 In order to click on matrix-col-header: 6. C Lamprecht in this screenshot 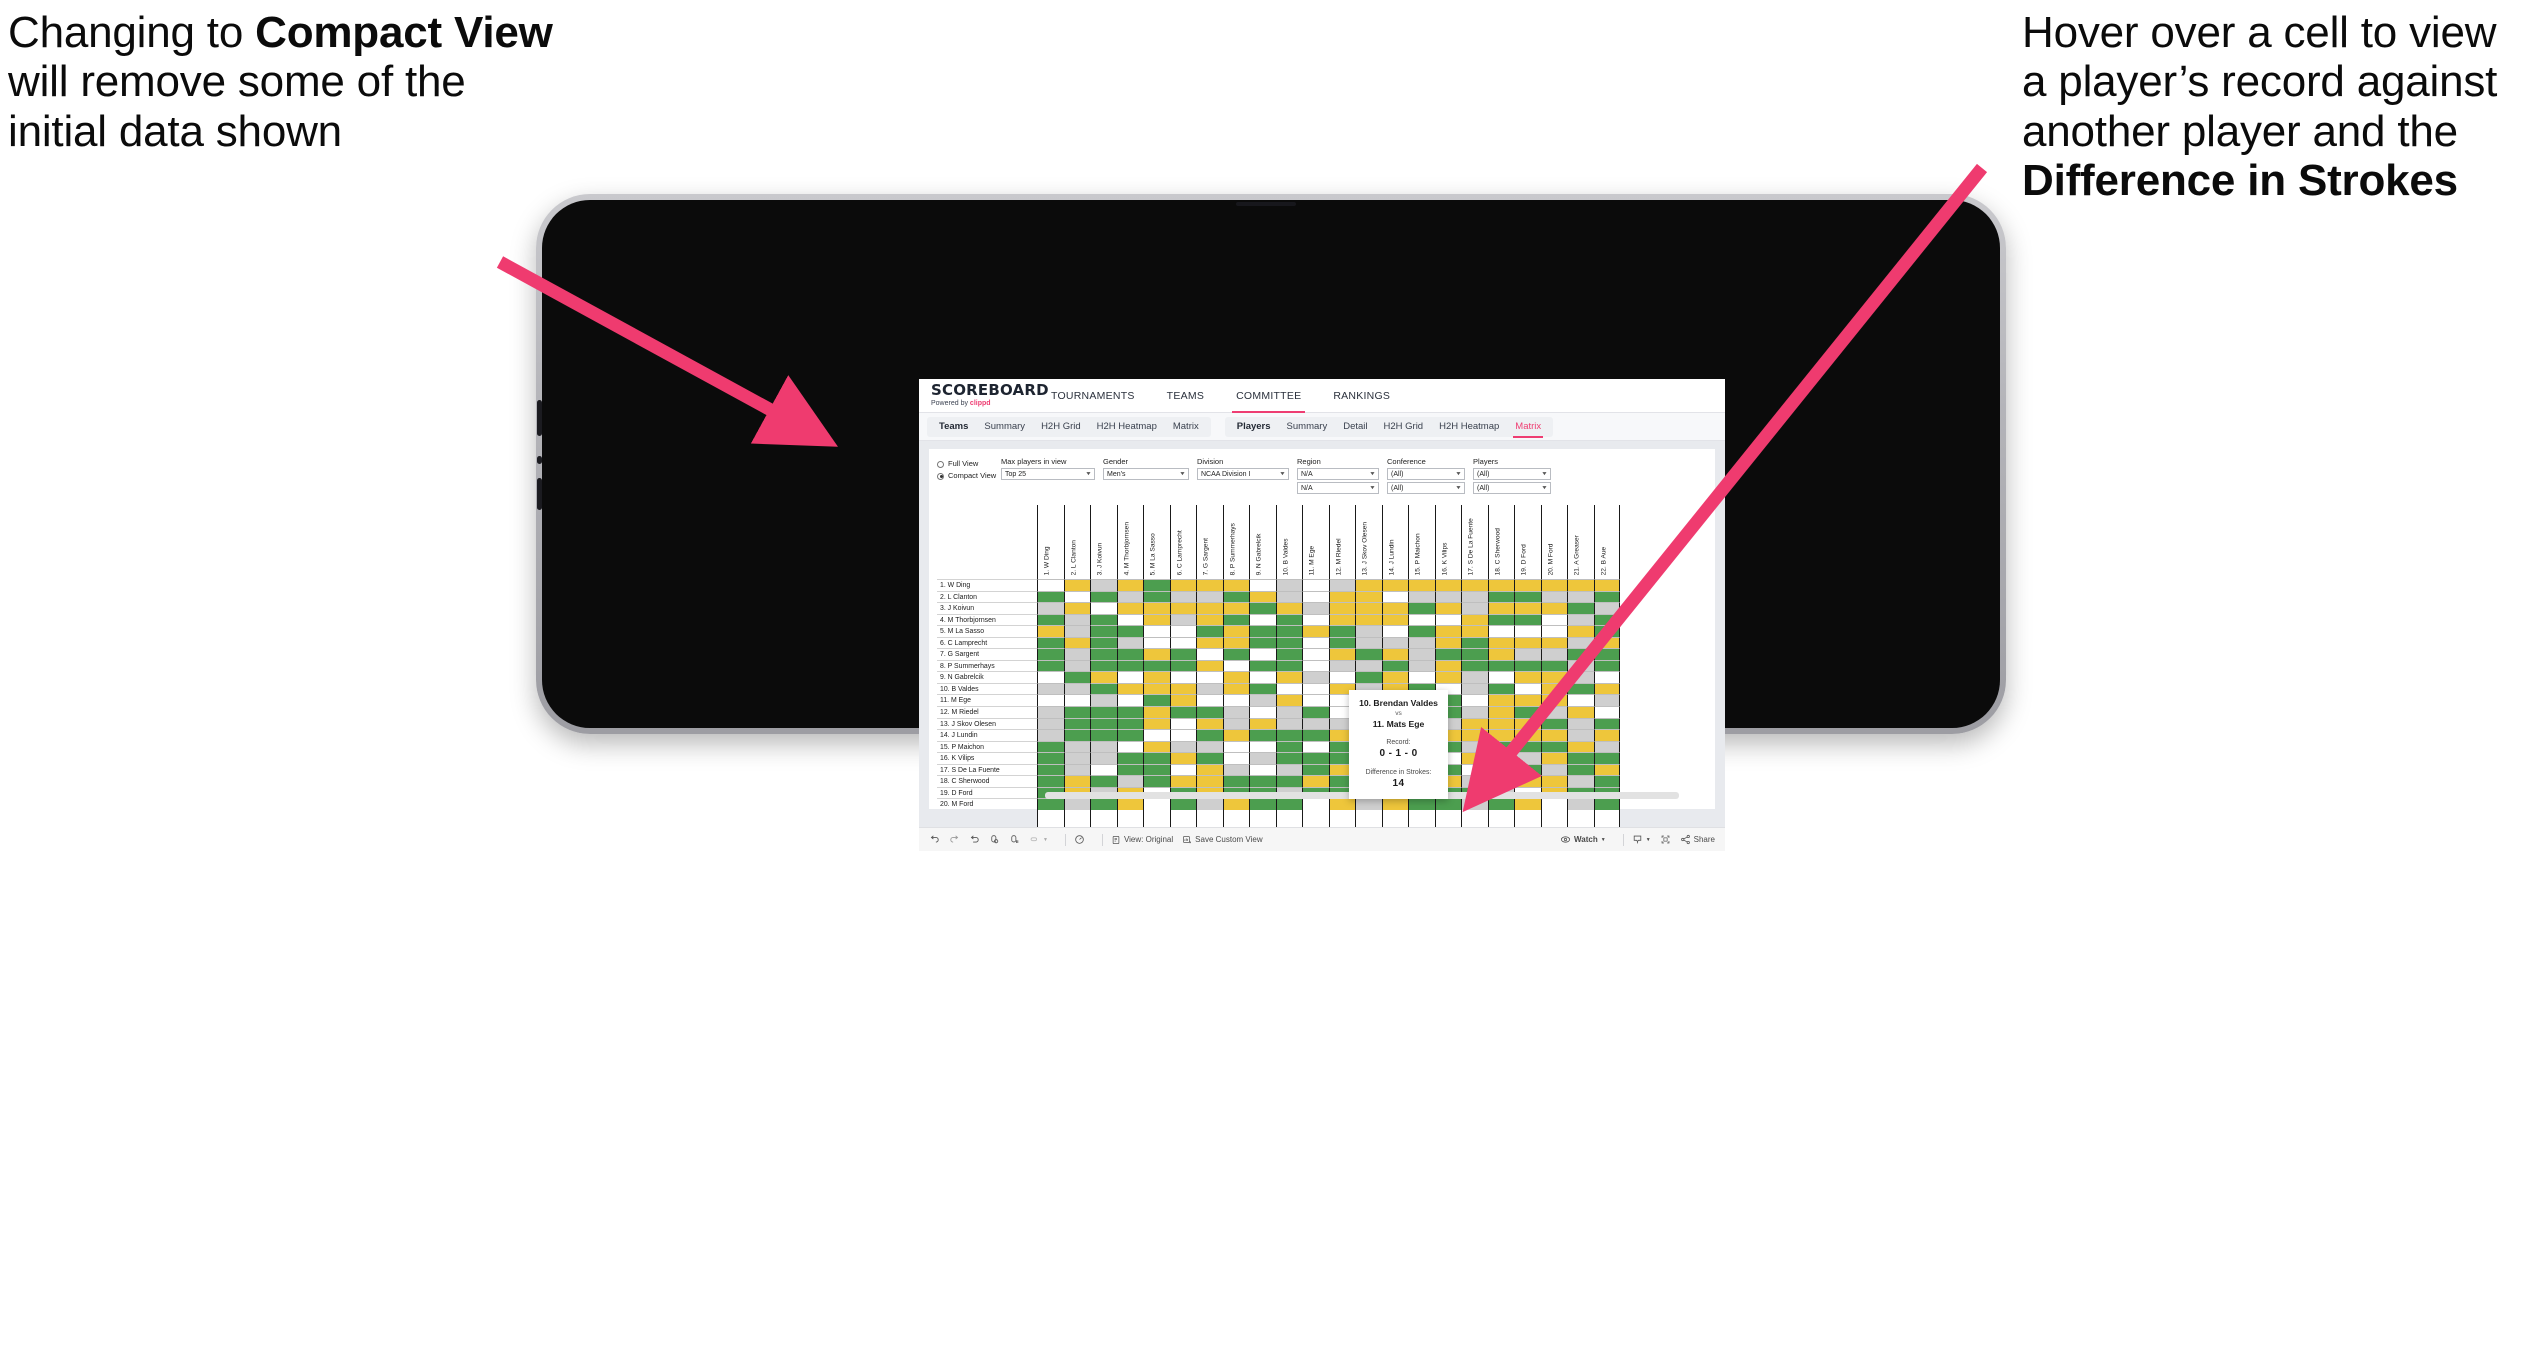, I will do `click(1183, 542)`.